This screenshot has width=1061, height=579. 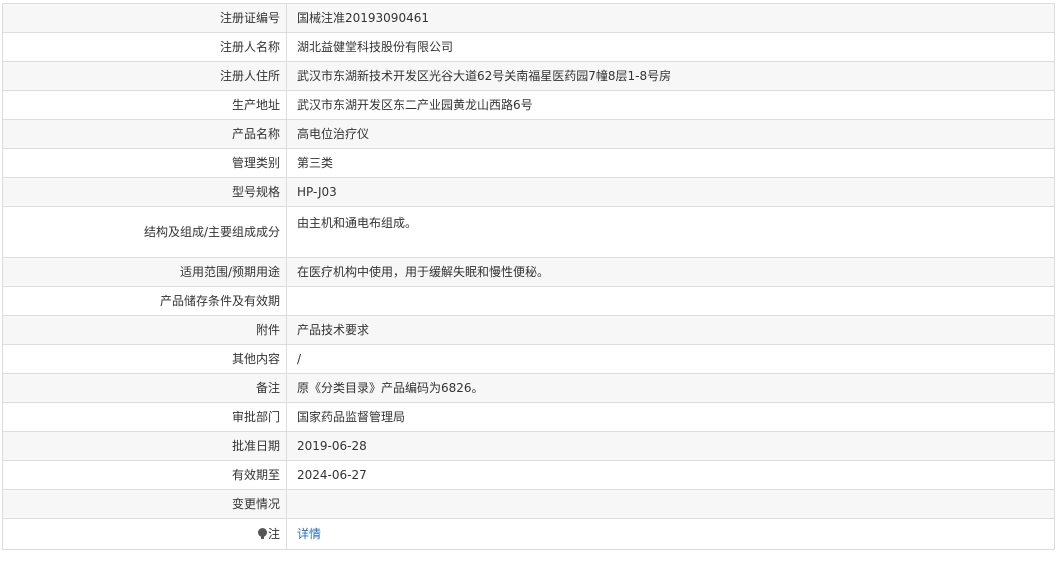 What do you see at coordinates (670, 417) in the screenshot?
I see `field-value: 国家药品监督管理局` at bounding box center [670, 417].